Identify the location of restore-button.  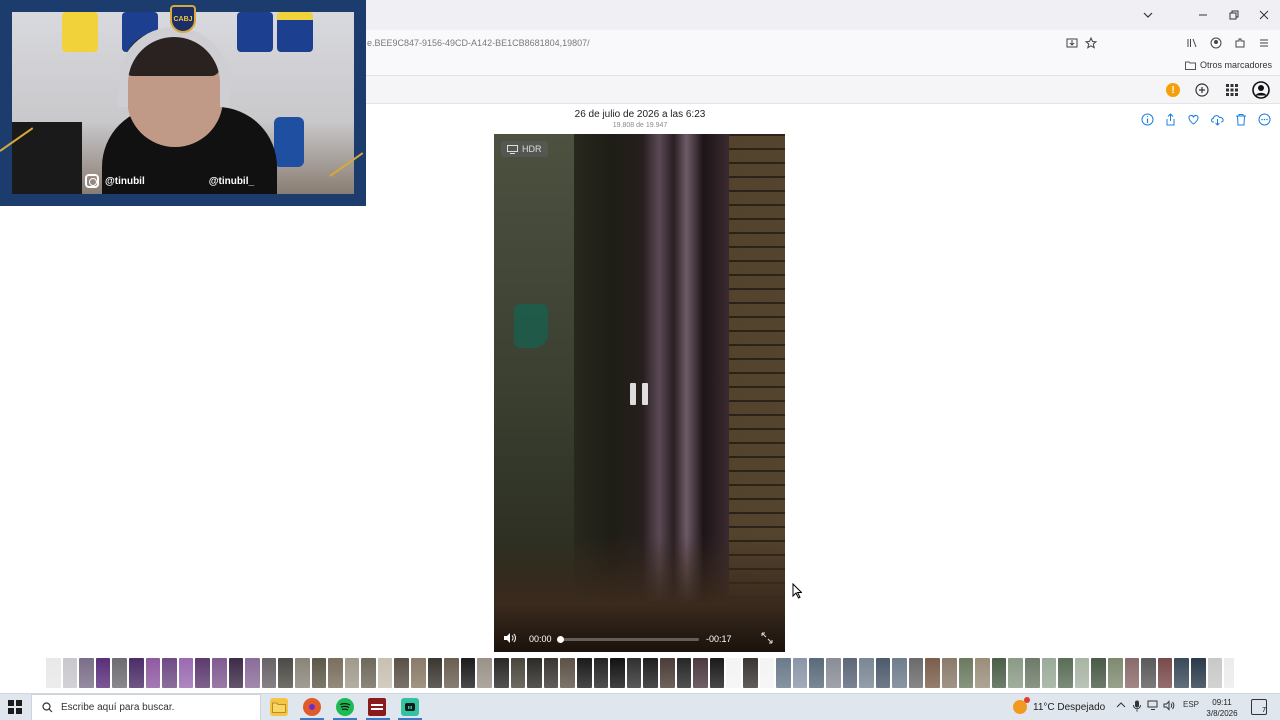
(1234, 15).